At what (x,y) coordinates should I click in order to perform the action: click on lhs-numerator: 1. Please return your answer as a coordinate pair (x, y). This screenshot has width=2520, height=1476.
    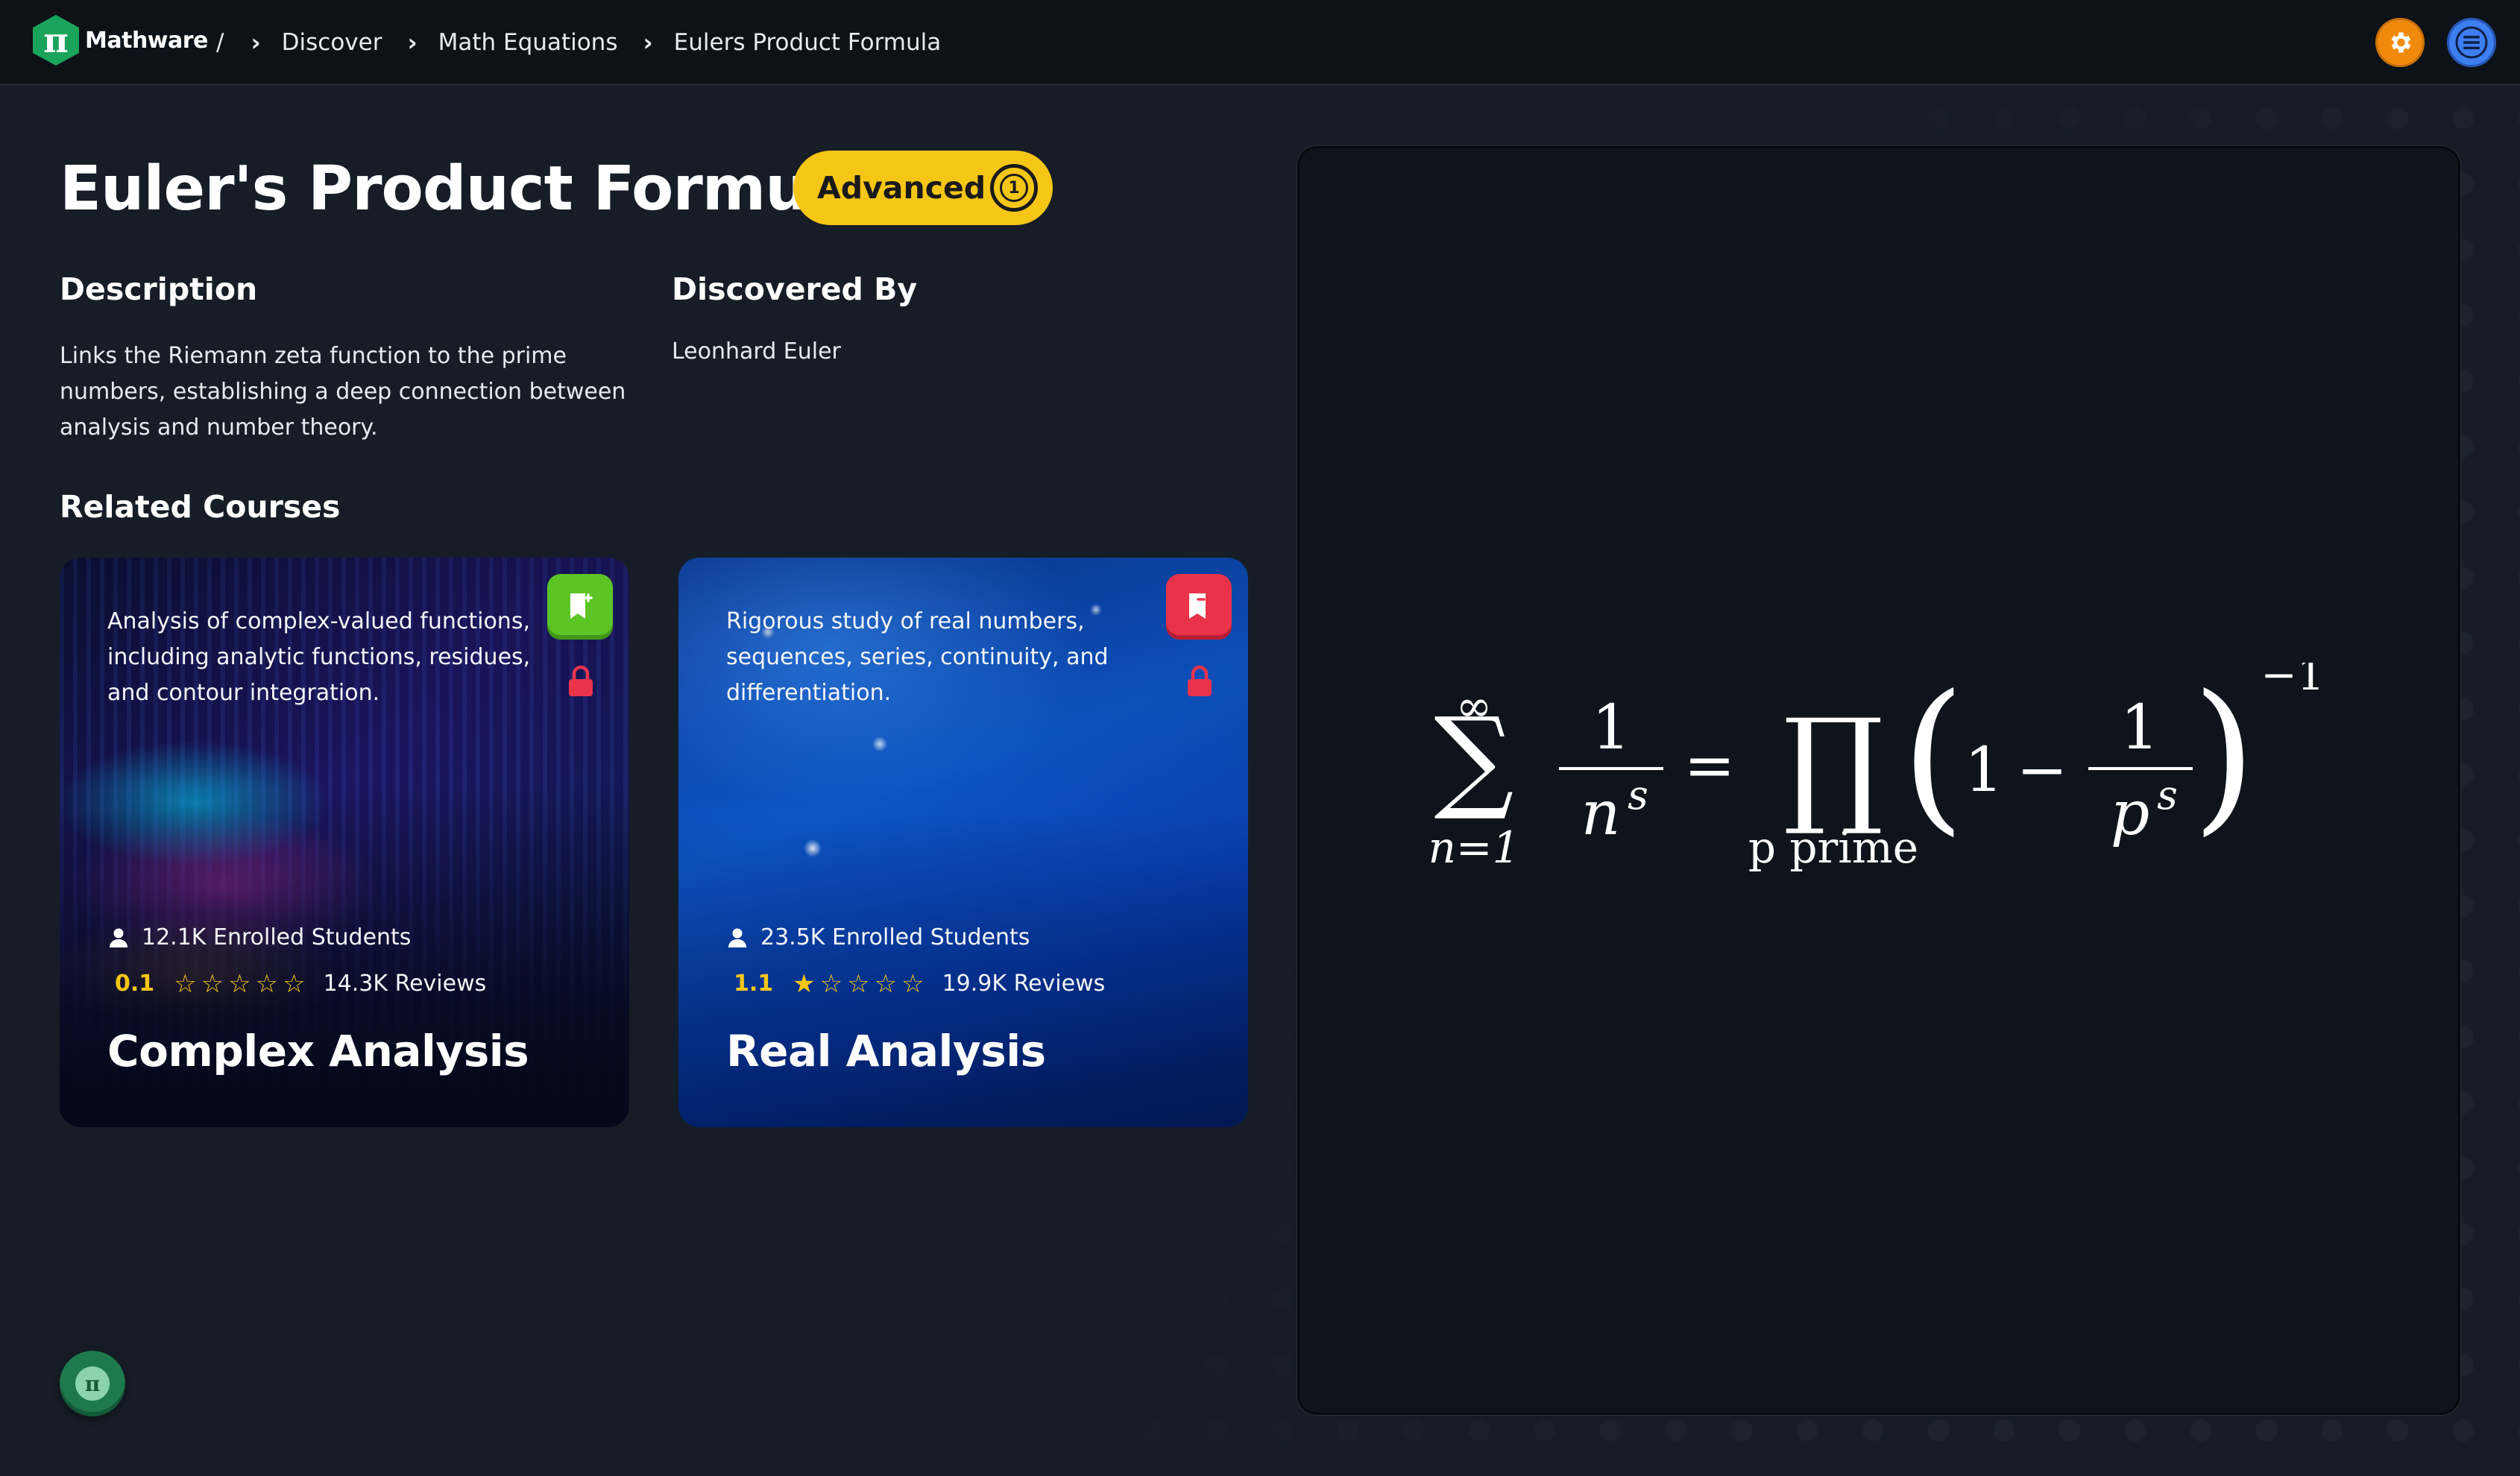
    Looking at the image, I should click on (1611, 728).